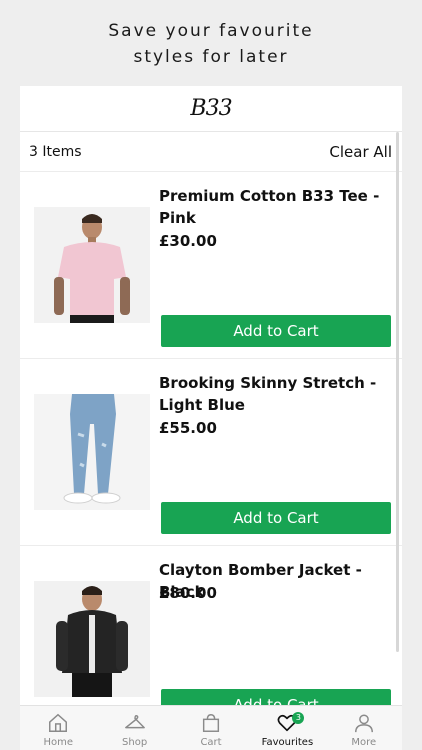  Describe the element at coordinates (363, 723) in the screenshot. I see `person-icon` at that location.